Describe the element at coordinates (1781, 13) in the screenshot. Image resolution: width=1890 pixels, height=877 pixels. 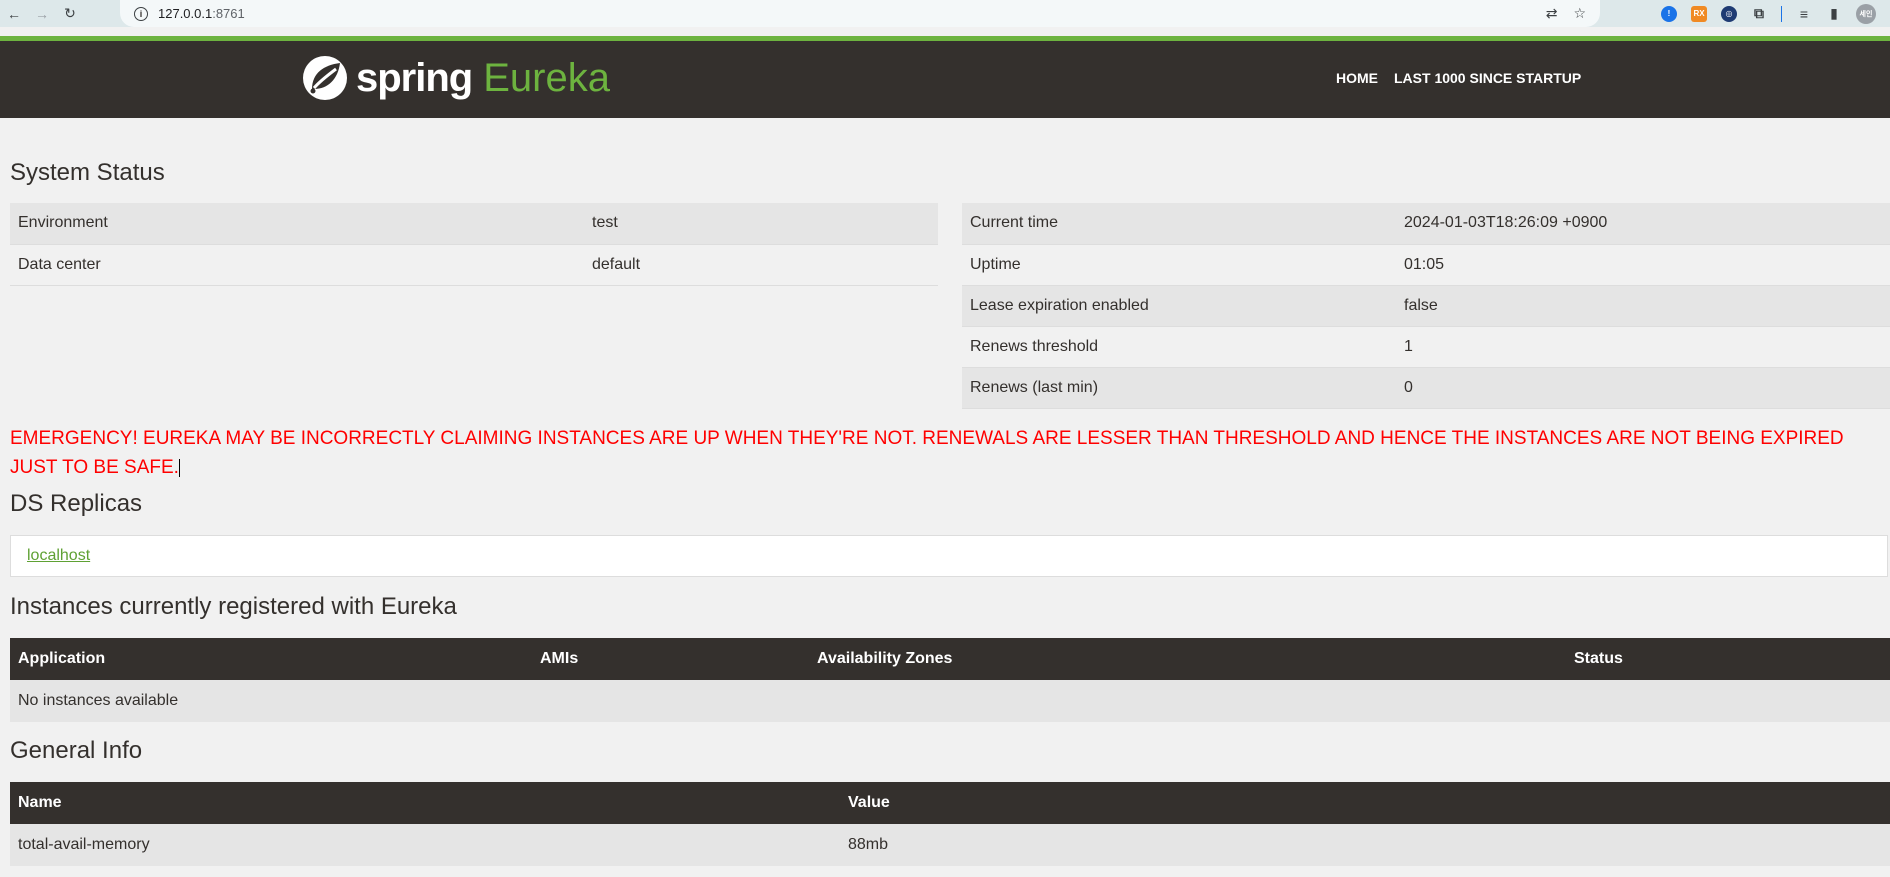
I see `toolbar-divider` at that location.